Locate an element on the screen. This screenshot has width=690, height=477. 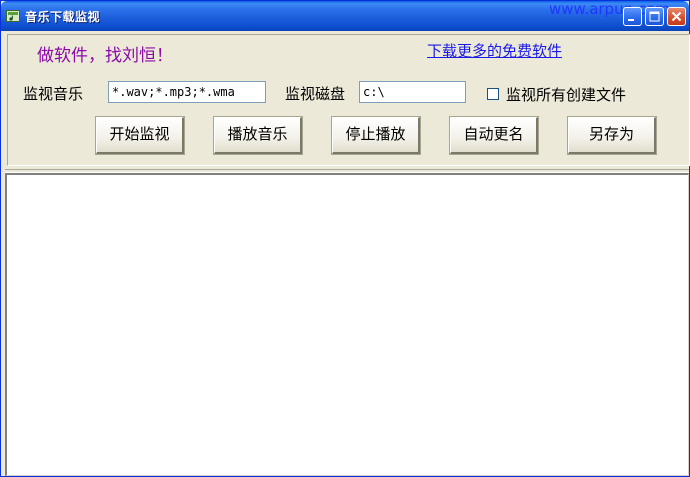
download-more-link: 下载更多的免费软件 is located at coordinates (494, 50).